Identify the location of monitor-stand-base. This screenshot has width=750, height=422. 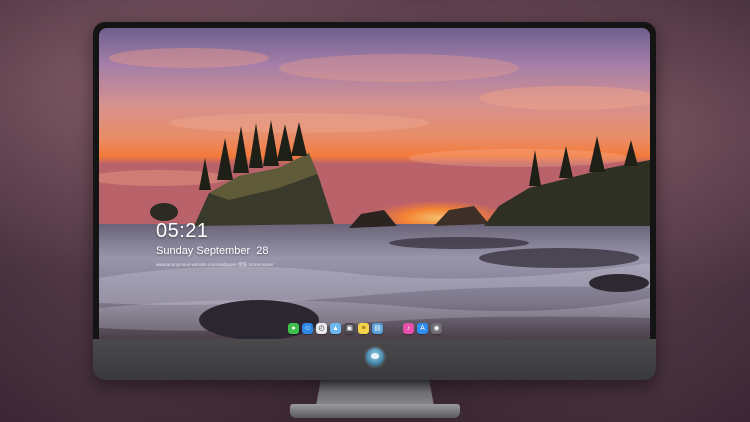
(375, 411).